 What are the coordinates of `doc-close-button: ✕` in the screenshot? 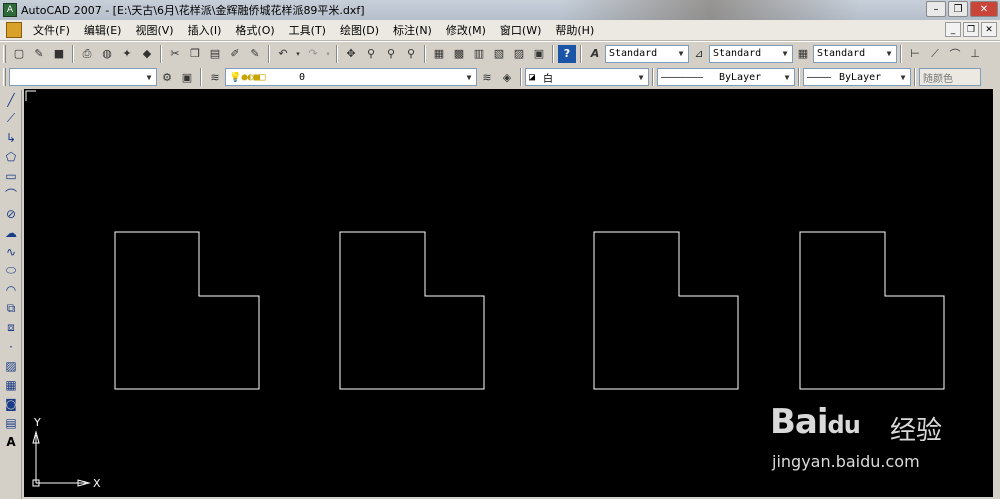 It's located at (989, 29).